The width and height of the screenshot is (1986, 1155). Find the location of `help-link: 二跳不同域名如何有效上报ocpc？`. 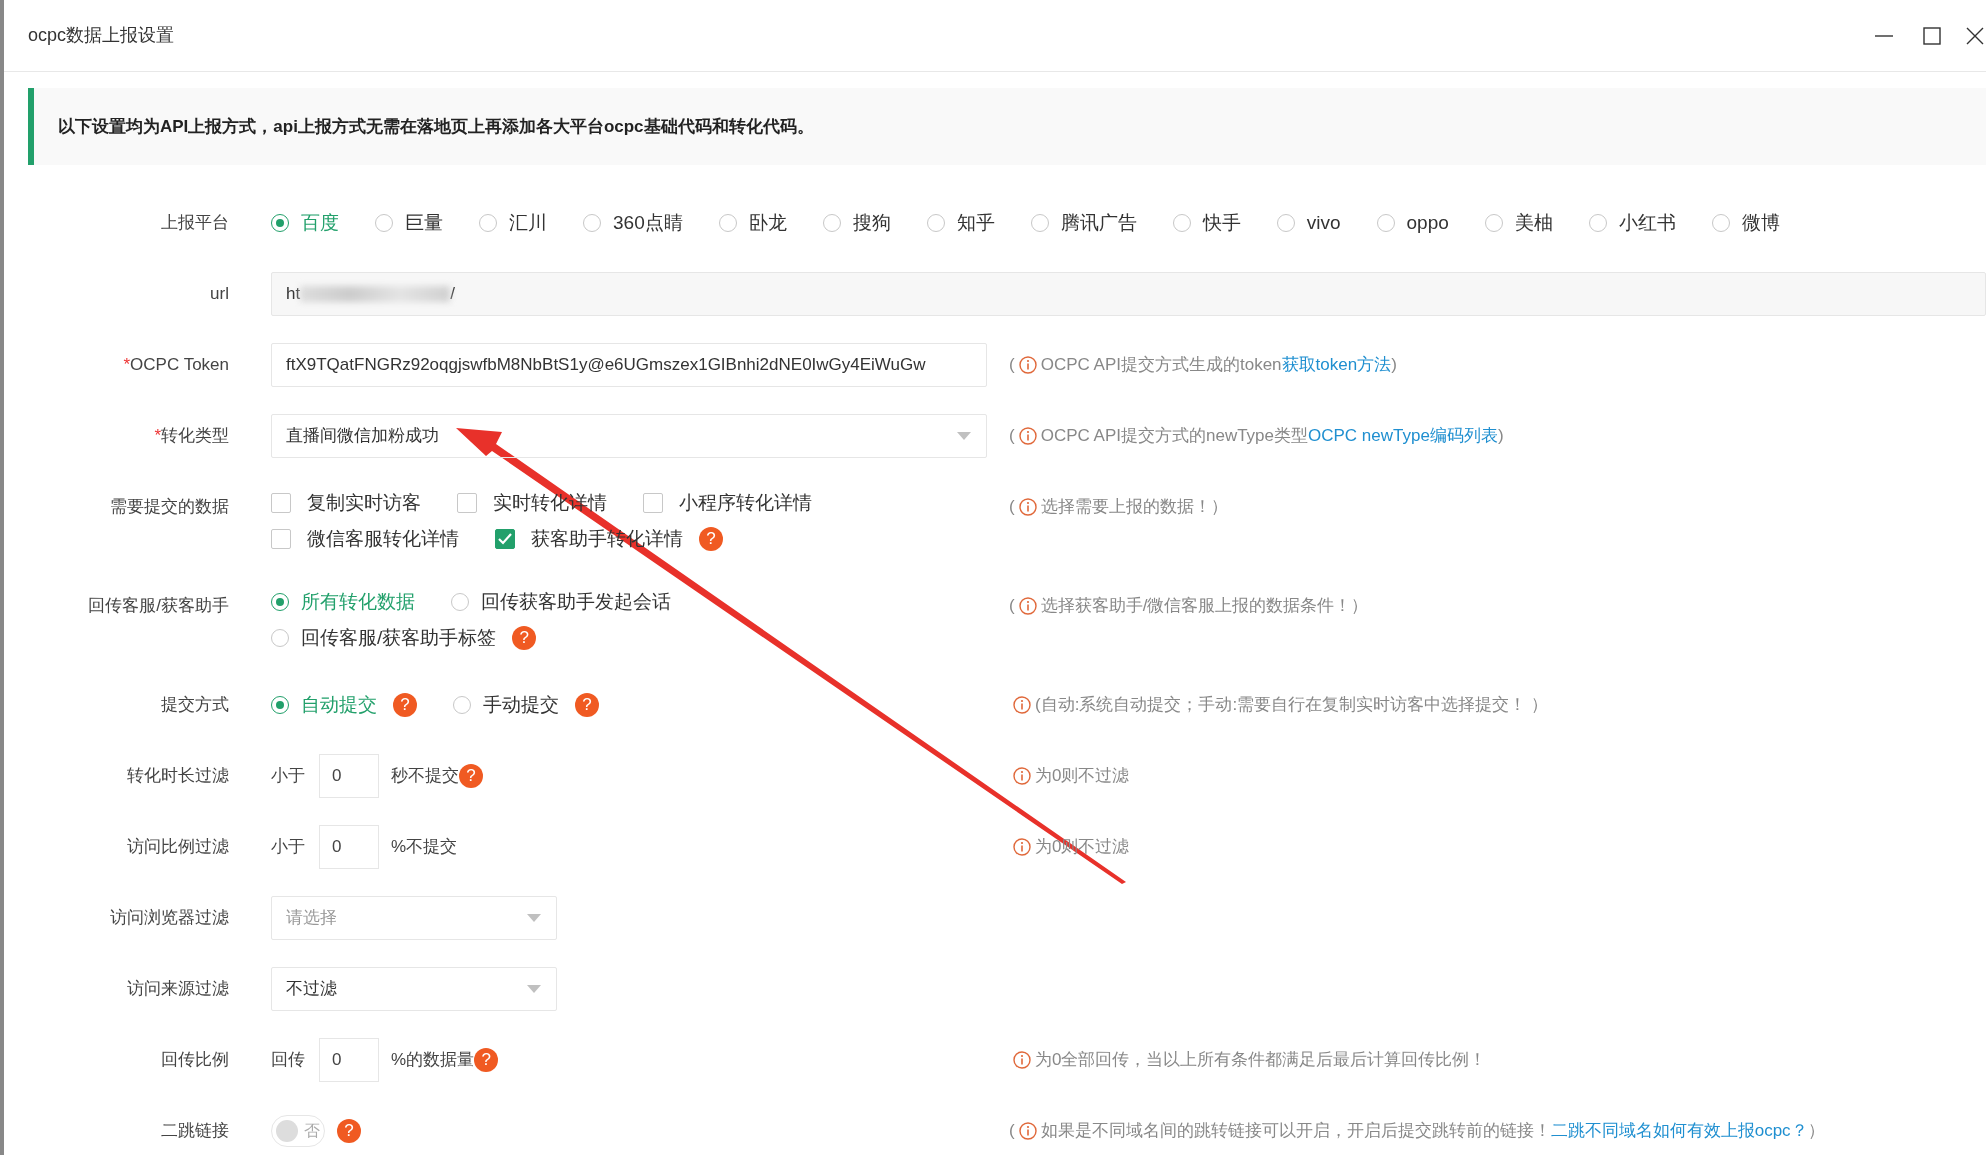

help-link: 二跳不同域名如何有效上报ocpc？ is located at coordinates (1679, 1131).